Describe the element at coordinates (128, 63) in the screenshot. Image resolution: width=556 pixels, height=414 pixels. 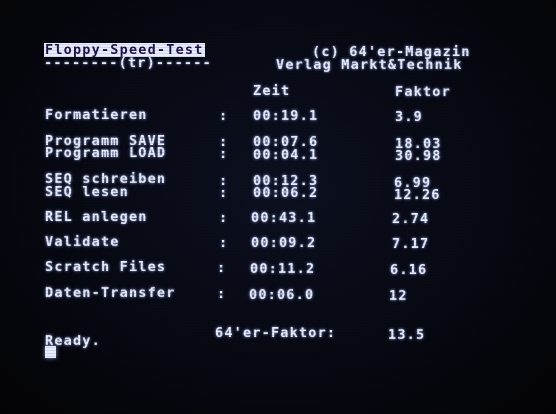
I see `title-underline: --------(tr)------` at that location.